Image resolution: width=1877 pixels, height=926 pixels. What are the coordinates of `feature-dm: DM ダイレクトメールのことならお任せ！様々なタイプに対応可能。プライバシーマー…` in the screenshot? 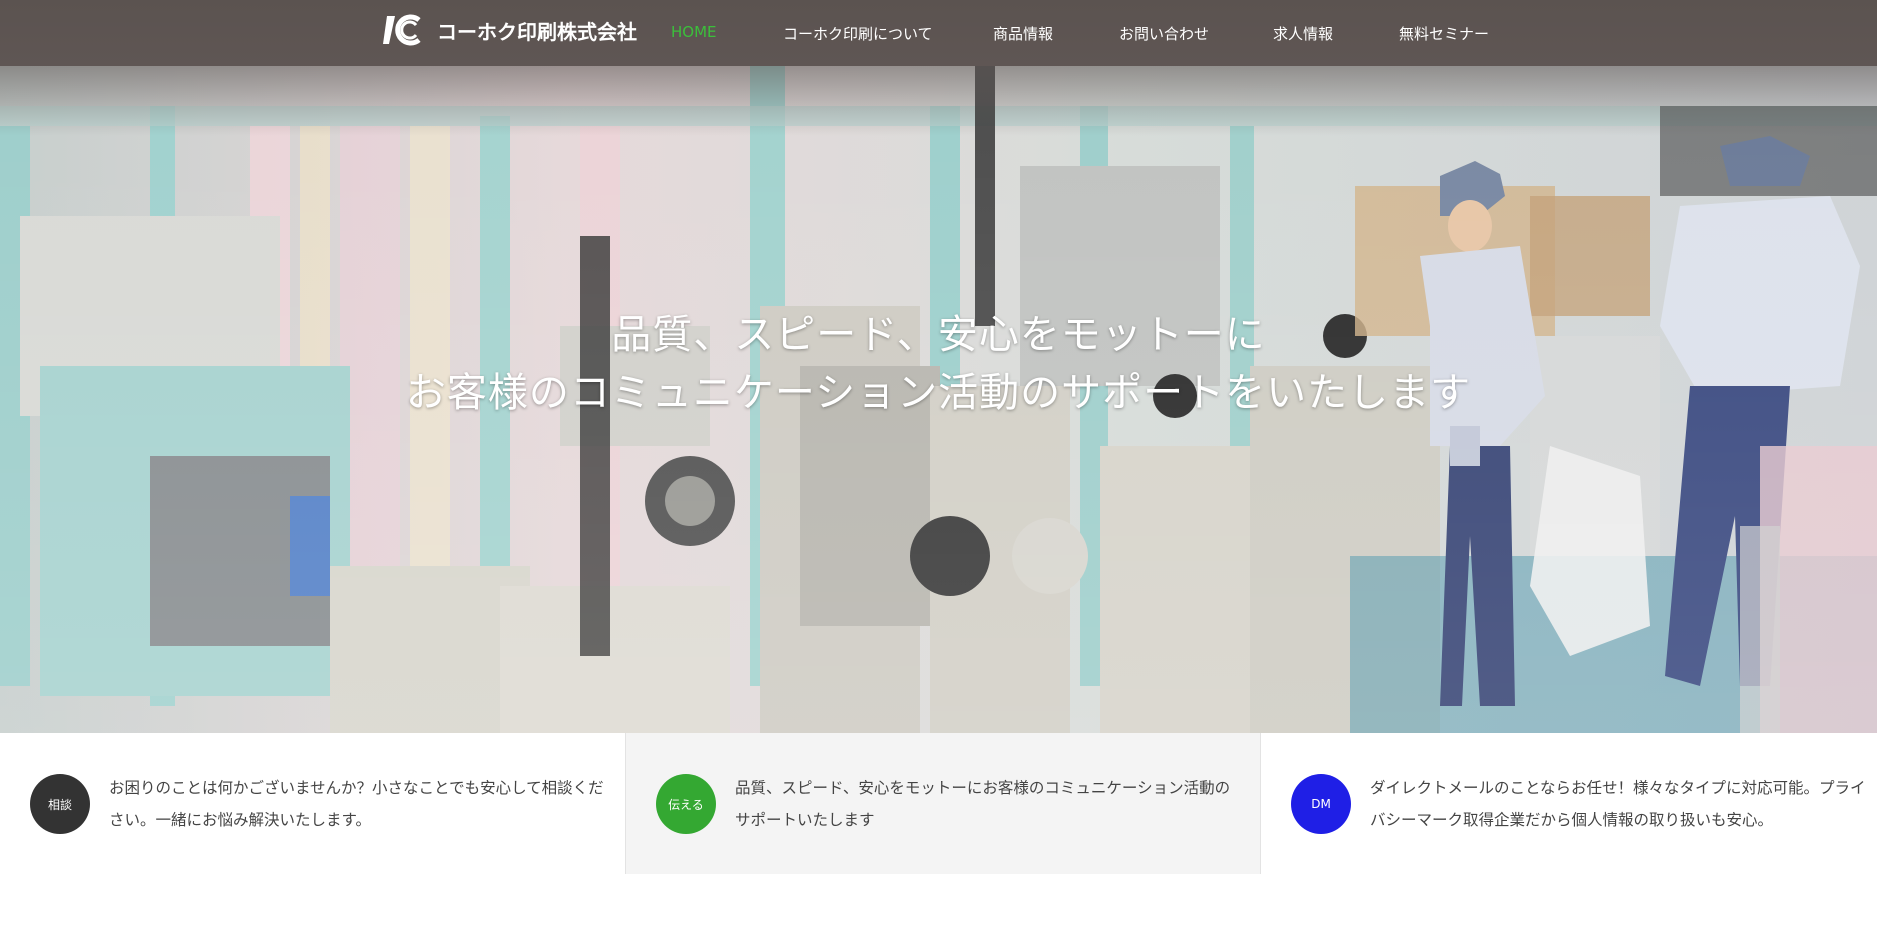 It's located at (1569, 803).